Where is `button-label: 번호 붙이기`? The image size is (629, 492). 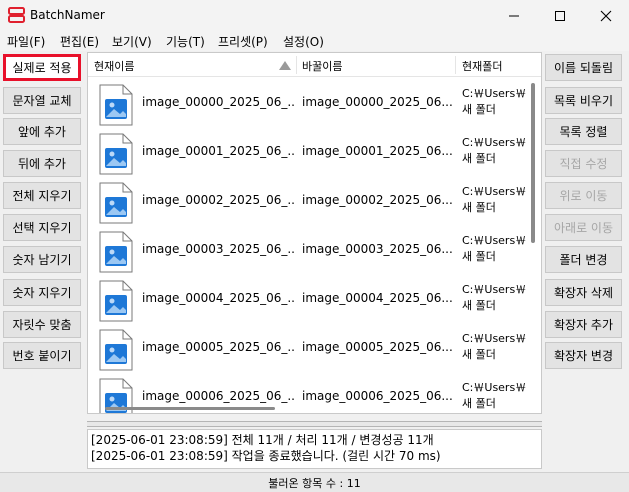
button-label: 번호 붙이기 is located at coordinates (42, 356).